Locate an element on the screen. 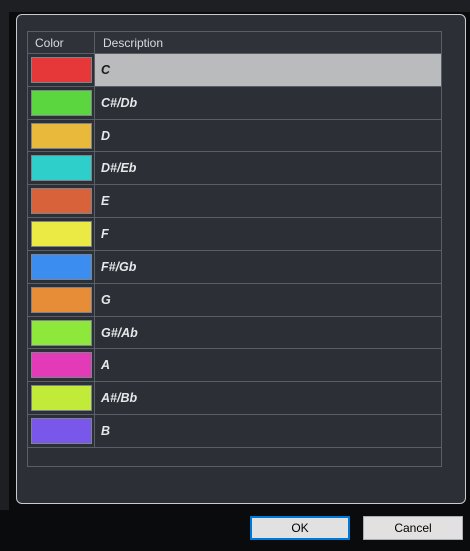 This screenshot has width=470, height=551. table-row: F#/Gb is located at coordinates (234, 267).